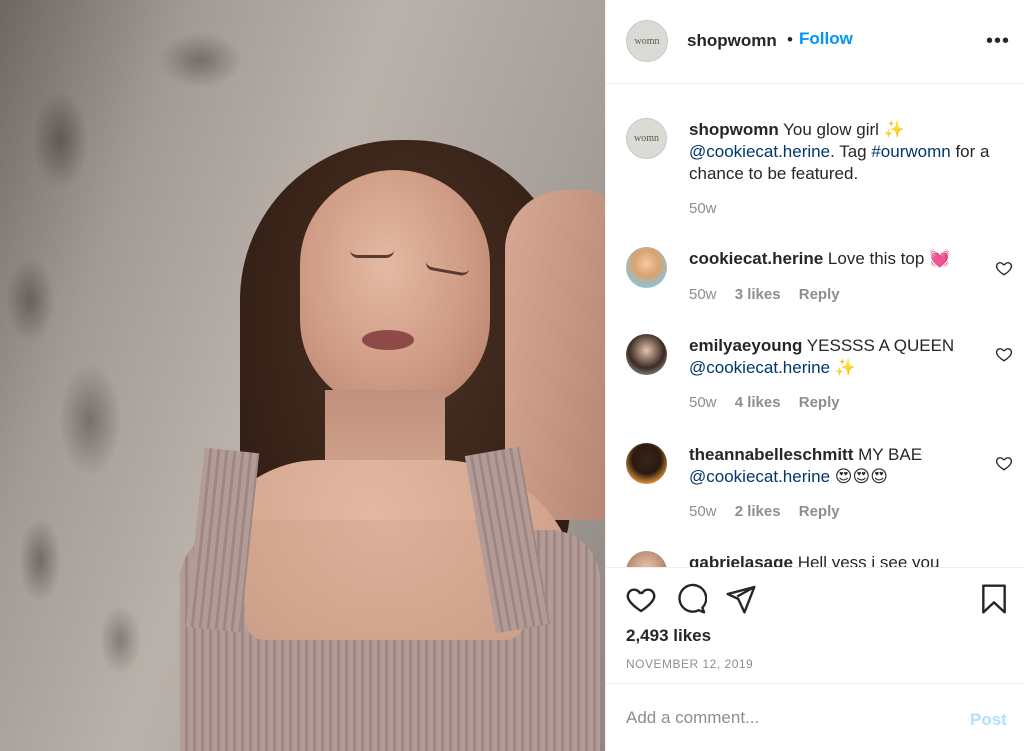 The width and height of the screenshot is (1024, 751). What do you see at coordinates (689, 664) in the screenshot?
I see `post-date: NOVEMBER 12, 2019` at bounding box center [689, 664].